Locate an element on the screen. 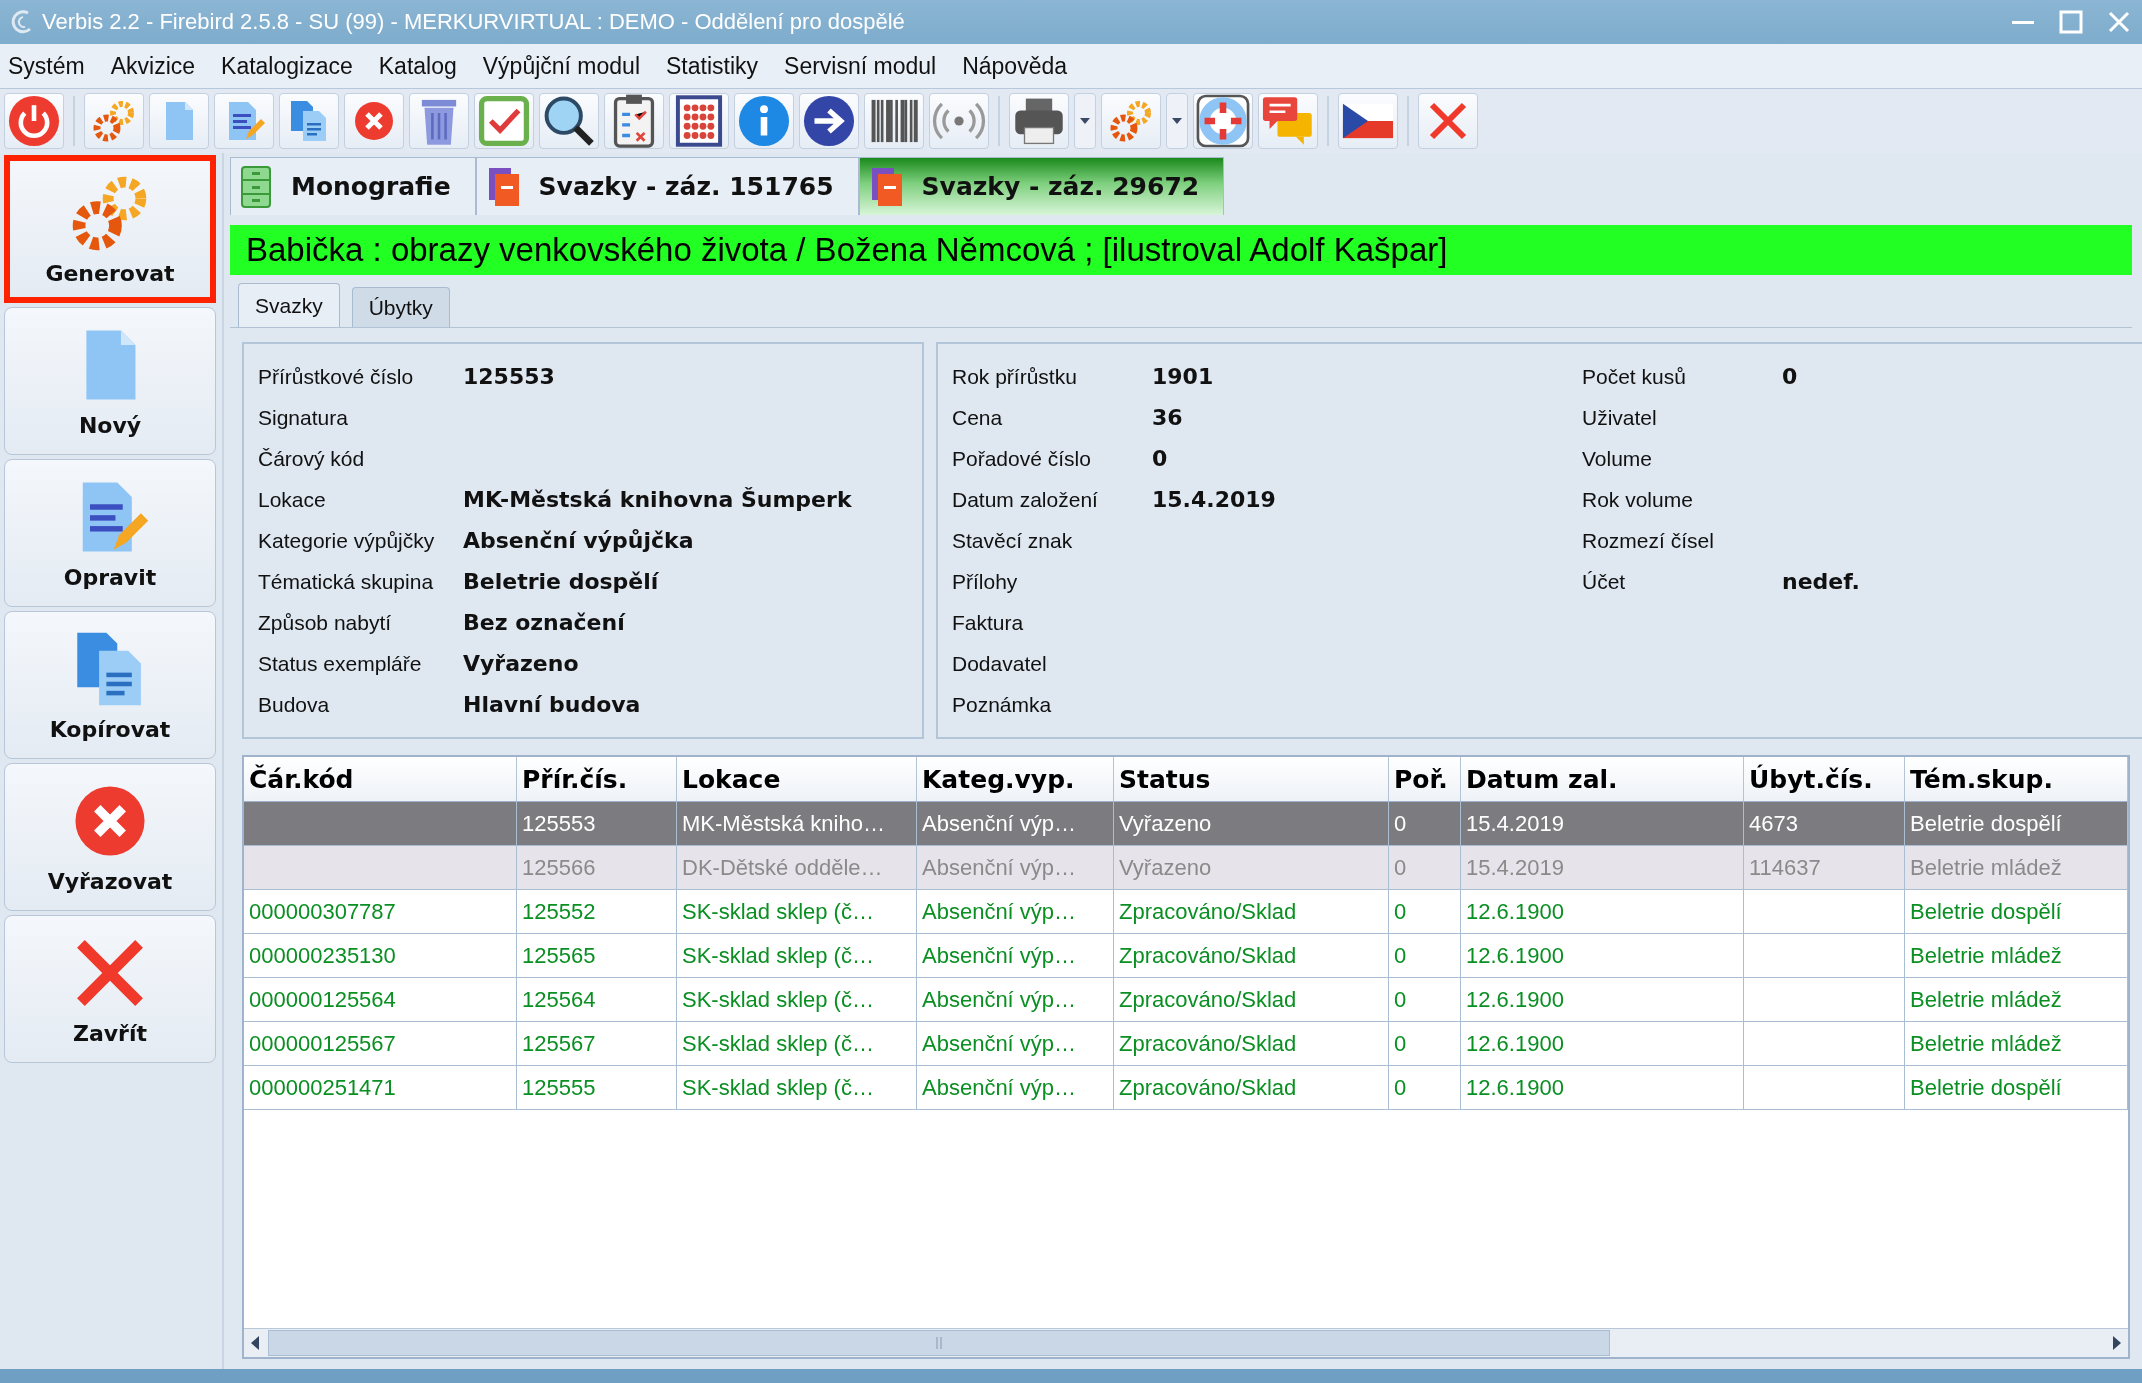 This screenshot has height=1383, width=2142. field-label: Rok přírůstku is located at coordinates (1015, 376).